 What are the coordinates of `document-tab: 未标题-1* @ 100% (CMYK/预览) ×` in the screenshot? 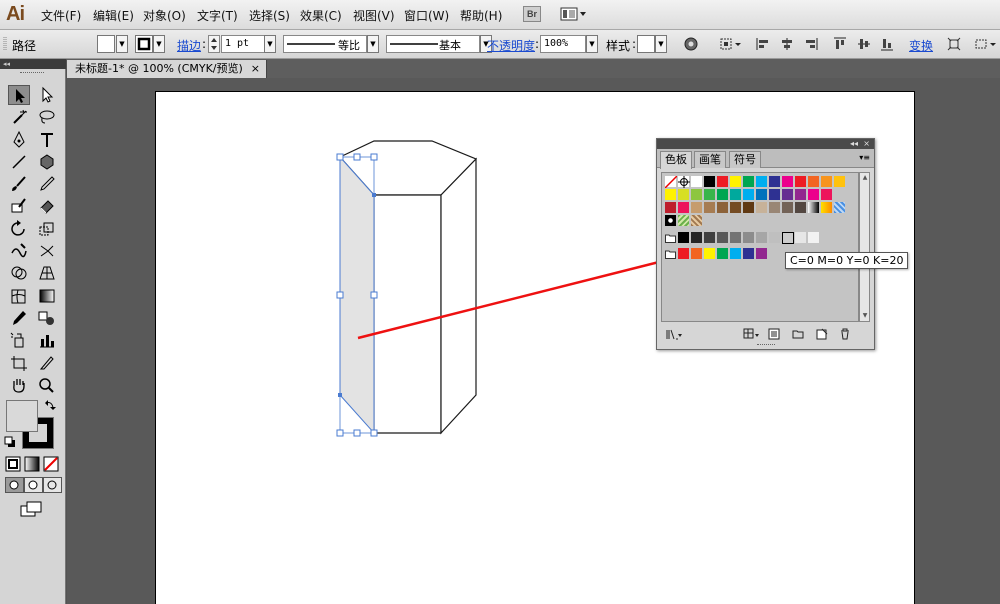 It's located at (167, 69).